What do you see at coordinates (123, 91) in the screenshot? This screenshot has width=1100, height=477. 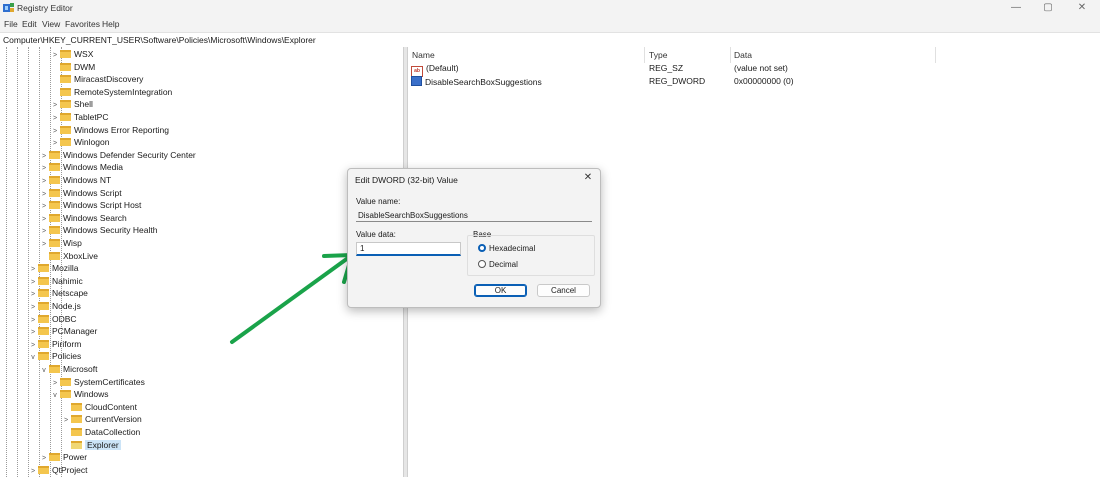 I see `tree-item-label: RemoteSystemIntegration` at bounding box center [123, 91].